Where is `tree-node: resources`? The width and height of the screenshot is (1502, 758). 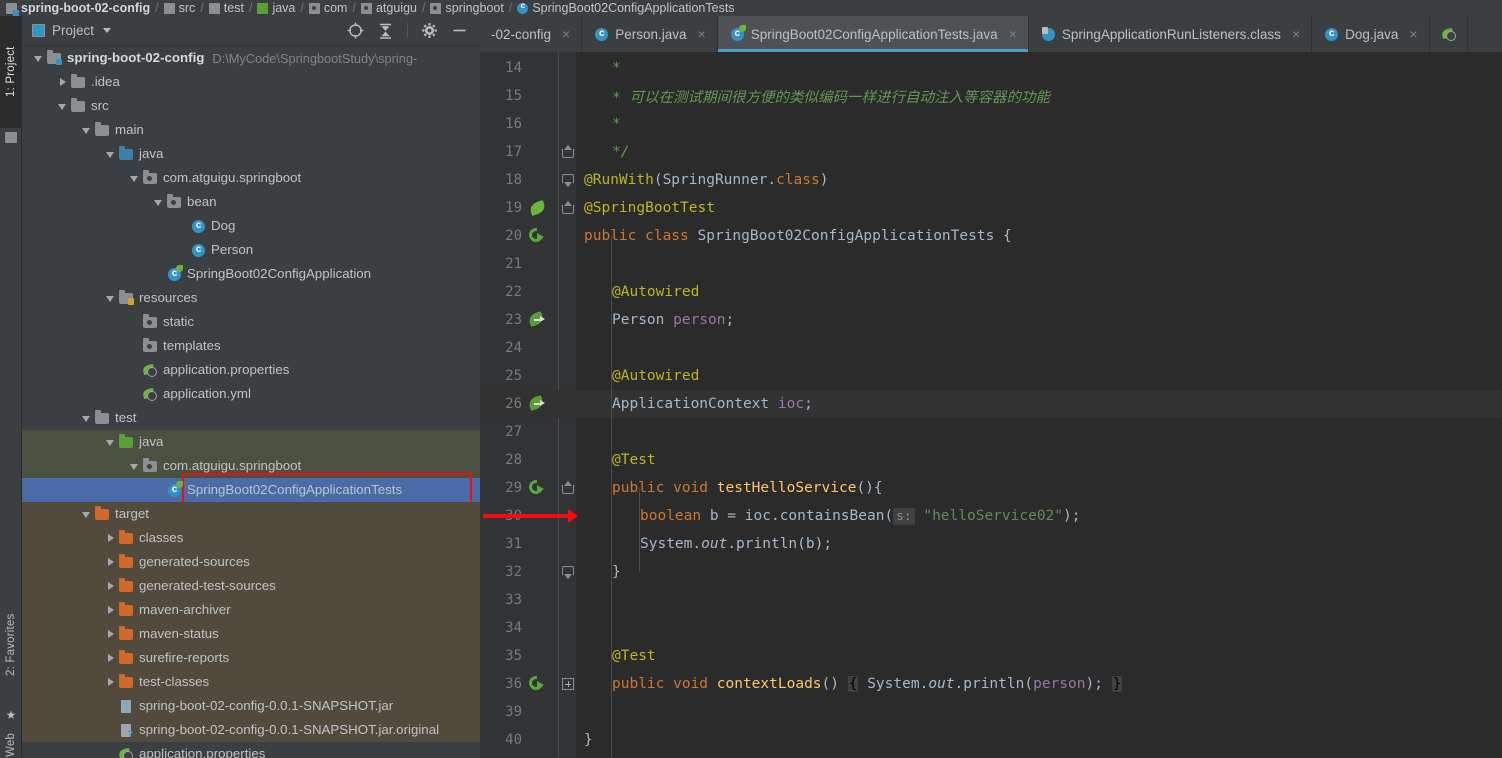
tree-node: resources is located at coordinates (251, 298).